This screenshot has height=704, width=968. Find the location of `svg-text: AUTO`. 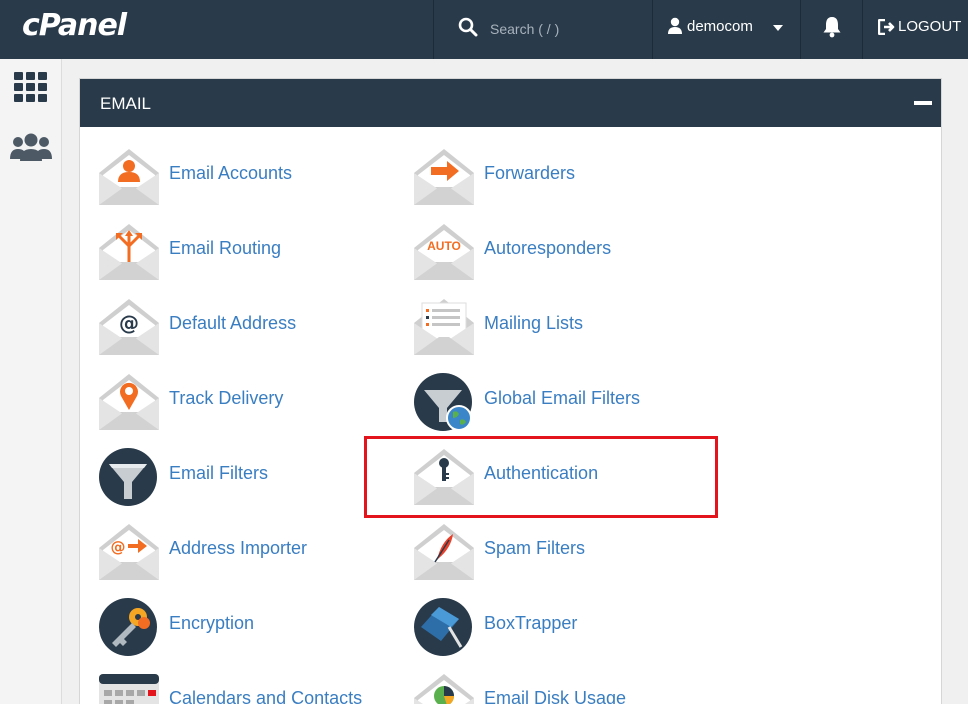

svg-text: AUTO is located at coordinates (444, 246).